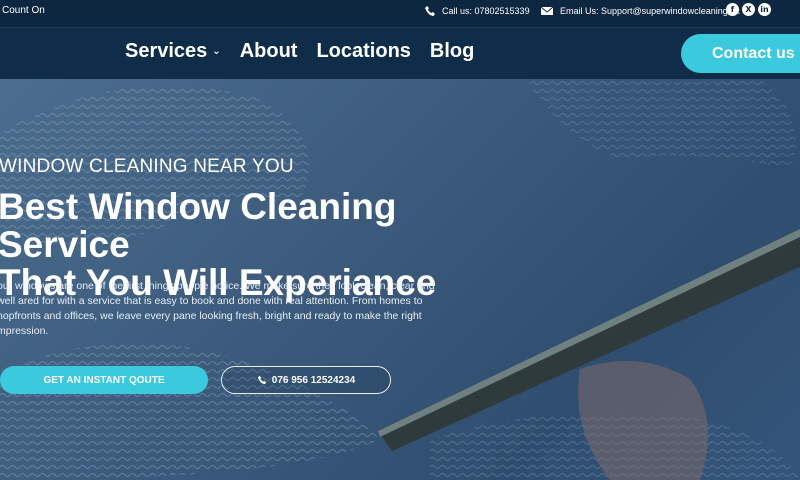 The height and width of the screenshot is (480, 800). Describe the element at coordinates (216, 51) in the screenshot. I see `chevron-down-icon: ⌄` at that location.